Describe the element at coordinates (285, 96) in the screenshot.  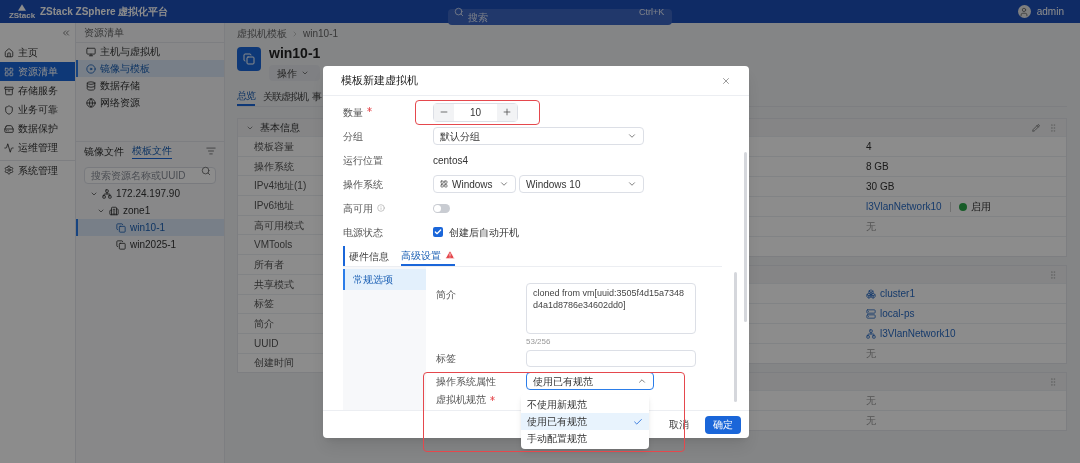
I see `detail-tab: 关联虚拟机` at that location.